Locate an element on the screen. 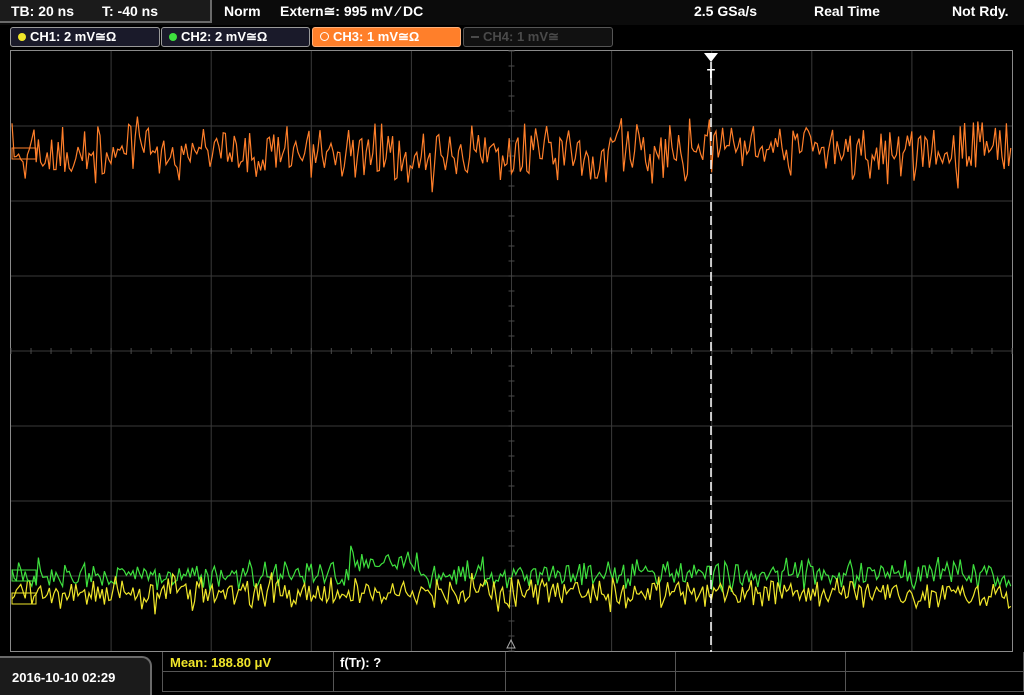  trigger-position-letter: T is located at coordinates (711, 73).